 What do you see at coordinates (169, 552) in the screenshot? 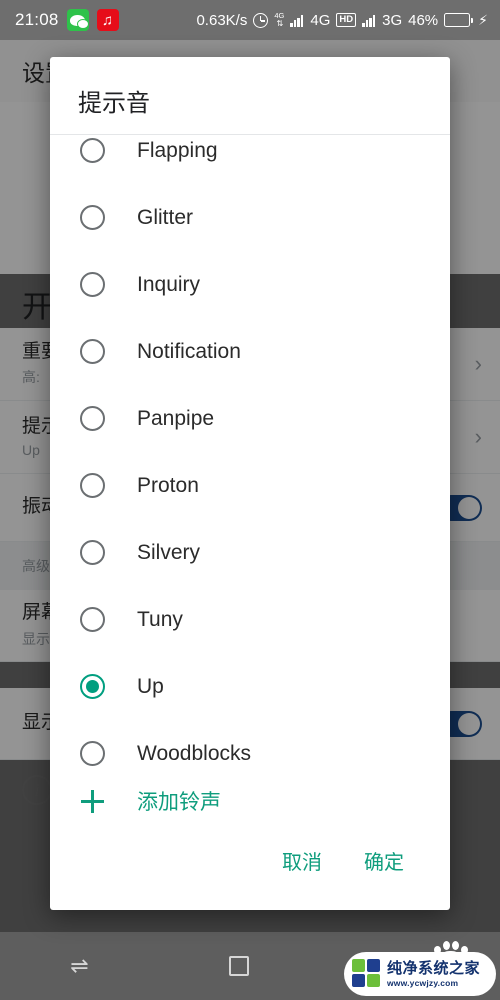
I see `tone-option-label: Silvery` at bounding box center [169, 552].